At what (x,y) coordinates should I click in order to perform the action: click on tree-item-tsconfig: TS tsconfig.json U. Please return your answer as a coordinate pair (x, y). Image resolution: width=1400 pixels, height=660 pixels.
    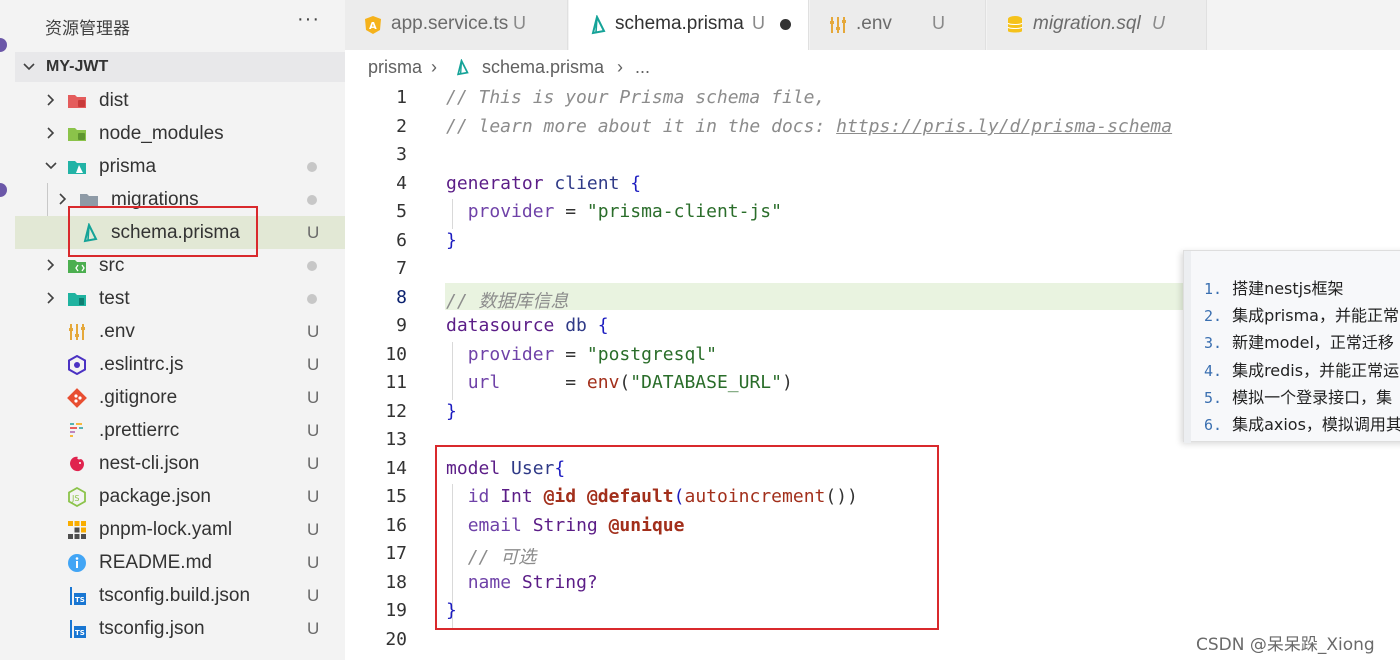
    Looking at the image, I should click on (180, 628).